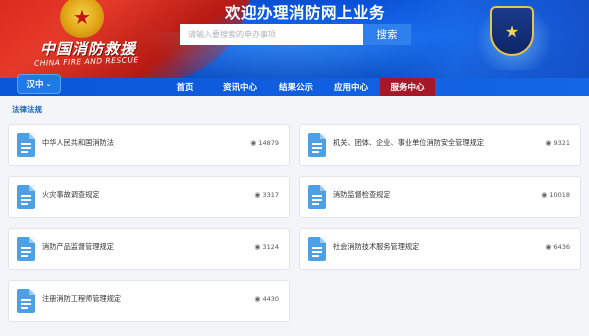 The image size is (589, 336). I want to click on view-count: ◉ 9321, so click(557, 143).